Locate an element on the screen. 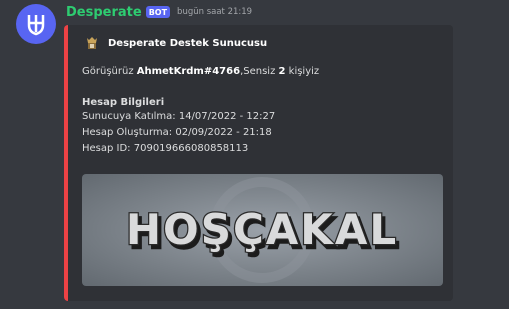  bot-avatar is located at coordinates (36, 24).